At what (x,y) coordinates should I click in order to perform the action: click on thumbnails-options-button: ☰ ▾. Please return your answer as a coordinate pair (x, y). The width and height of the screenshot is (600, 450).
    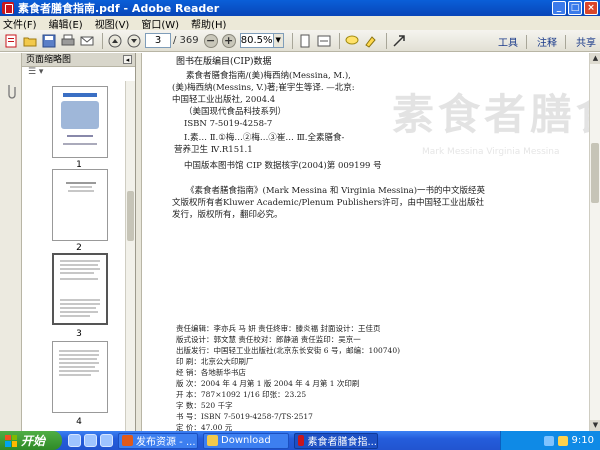
    Looking at the image, I should click on (78, 74).